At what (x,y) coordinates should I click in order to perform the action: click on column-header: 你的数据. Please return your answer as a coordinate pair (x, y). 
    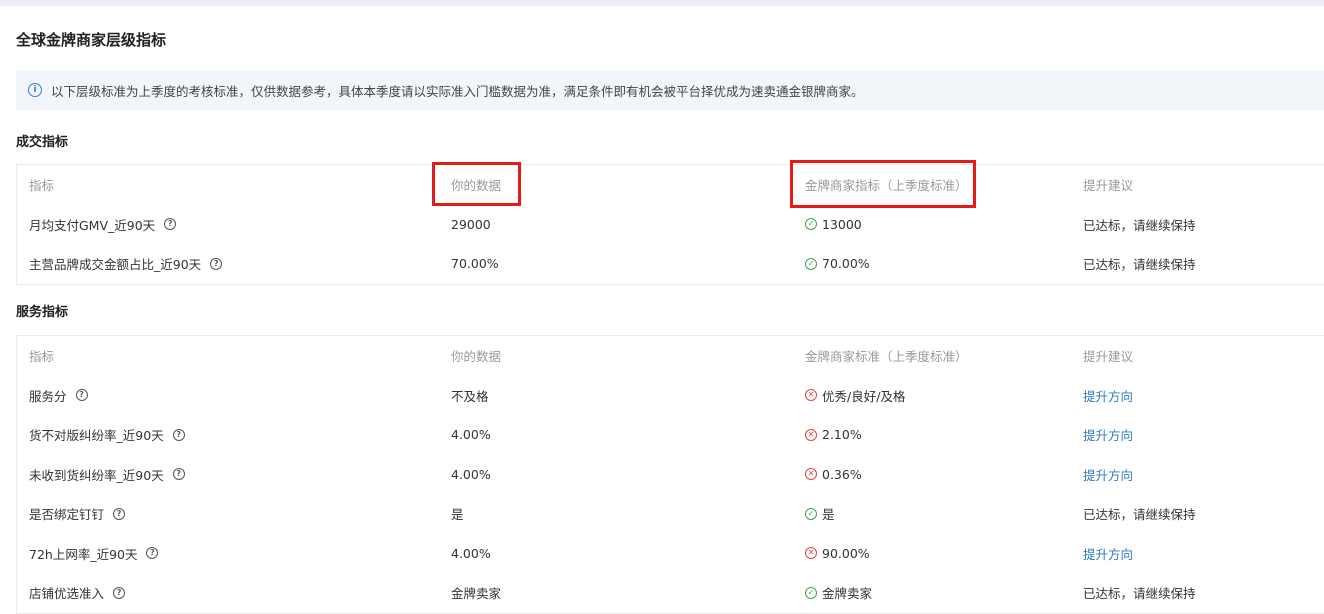
    Looking at the image, I should click on (476, 357).